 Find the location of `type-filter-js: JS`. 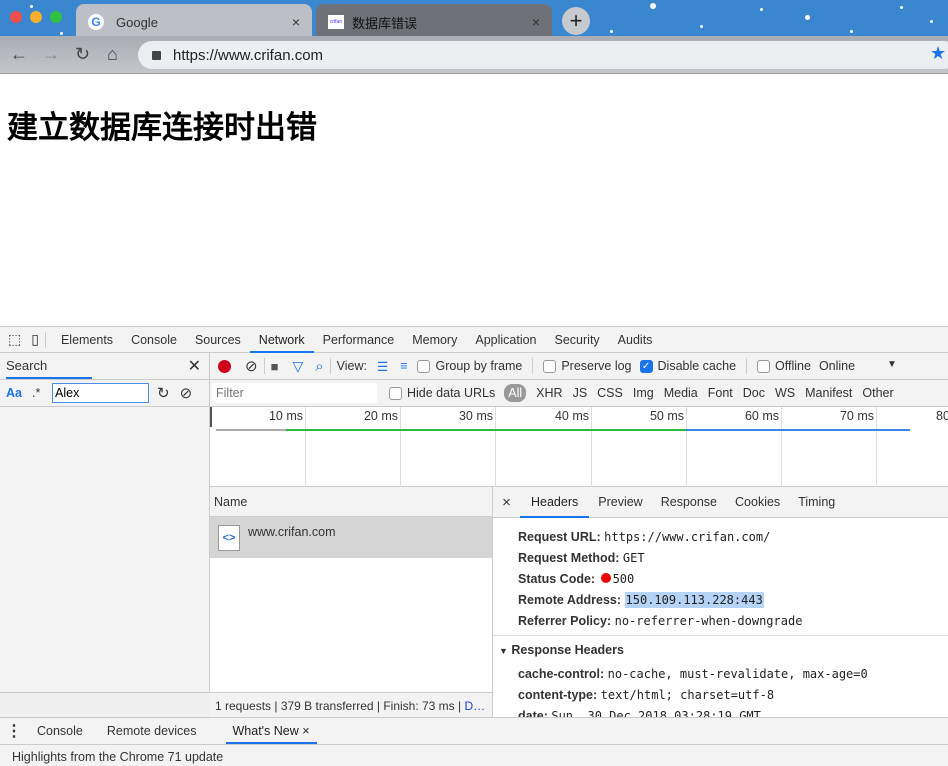

type-filter-js: JS is located at coordinates (580, 393).